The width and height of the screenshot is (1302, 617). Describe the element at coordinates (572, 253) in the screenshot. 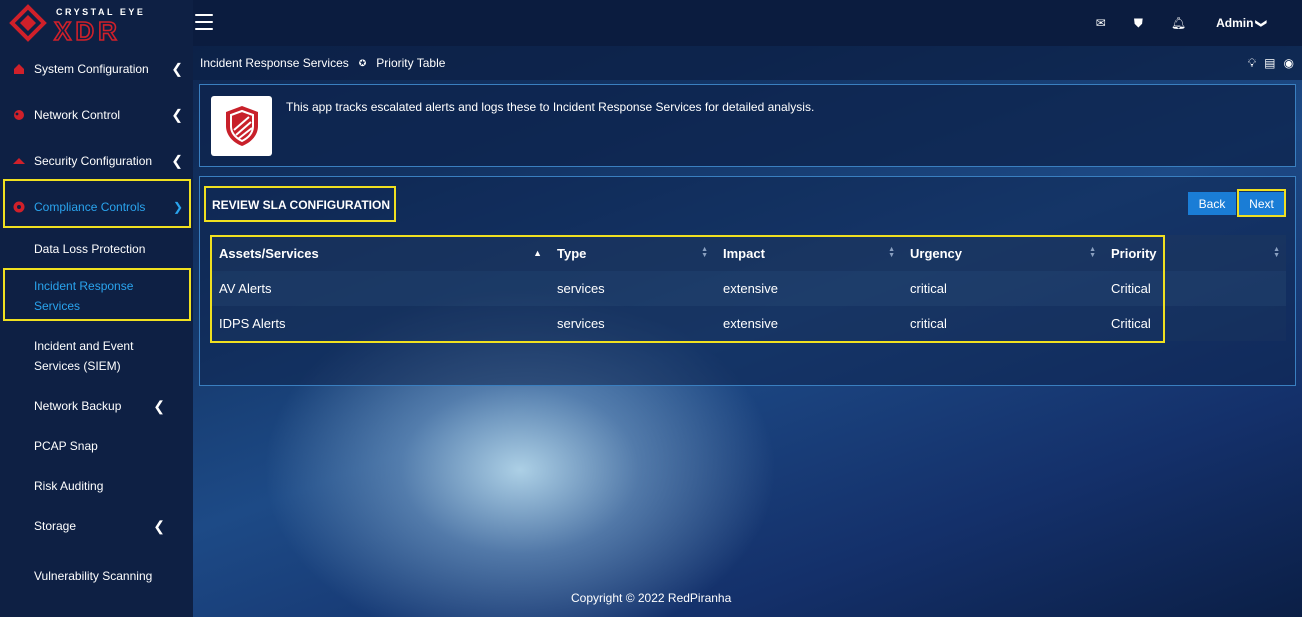

I see `column-label: Type` at that location.